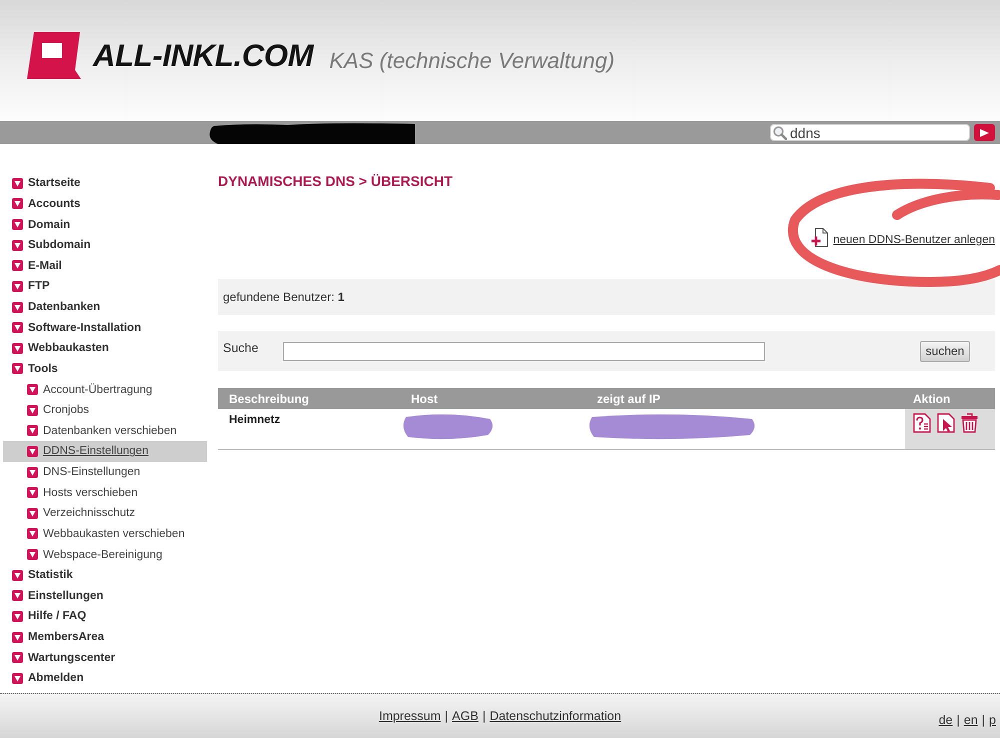 This screenshot has width=1000, height=738. I want to click on sidebar-item: Einstellungen, so click(105, 596).